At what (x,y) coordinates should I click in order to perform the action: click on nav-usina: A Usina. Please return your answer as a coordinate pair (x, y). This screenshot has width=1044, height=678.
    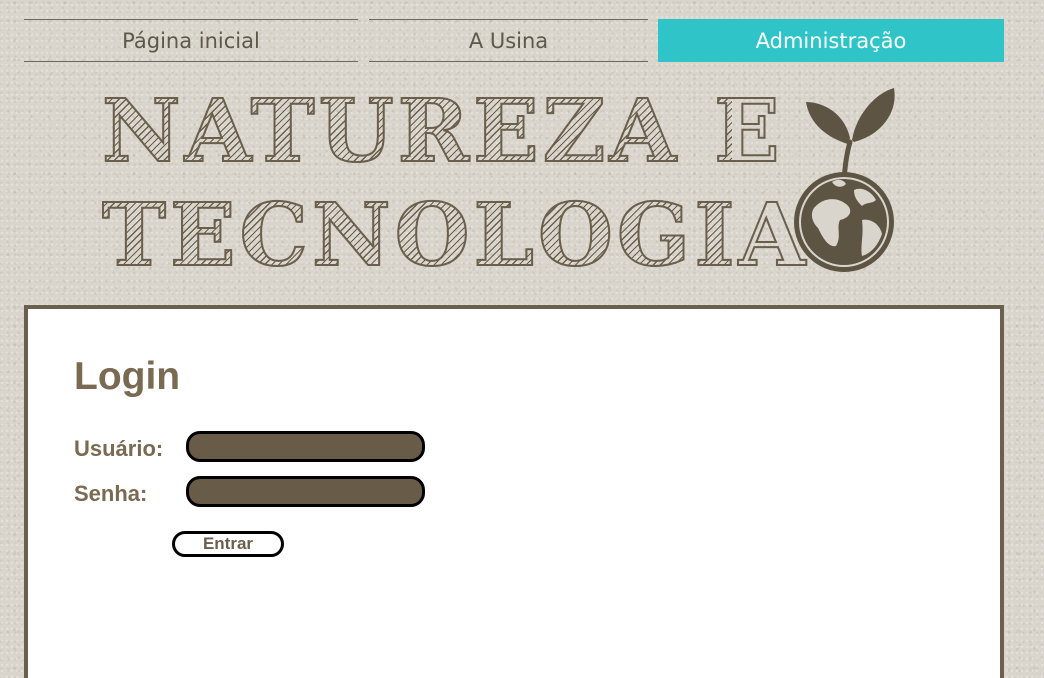
    Looking at the image, I should click on (508, 40).